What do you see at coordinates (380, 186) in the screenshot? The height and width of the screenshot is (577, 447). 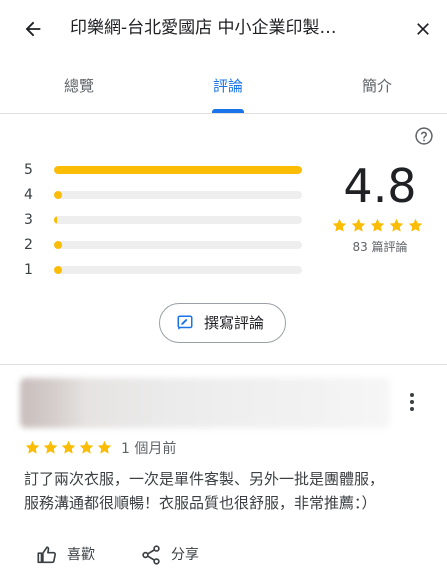 I see `average-rating-score: 4.8` at bounding box center [380, 186].